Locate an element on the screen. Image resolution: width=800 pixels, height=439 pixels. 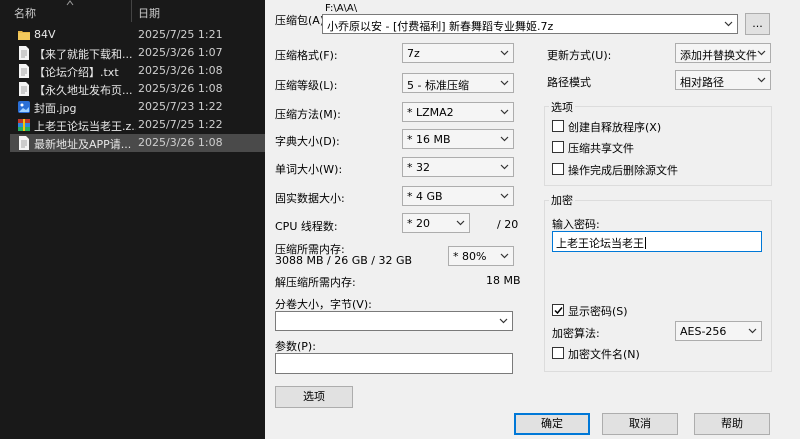
show-password-checkbox: 显示密码(S) is located at coordinates (652, 310).